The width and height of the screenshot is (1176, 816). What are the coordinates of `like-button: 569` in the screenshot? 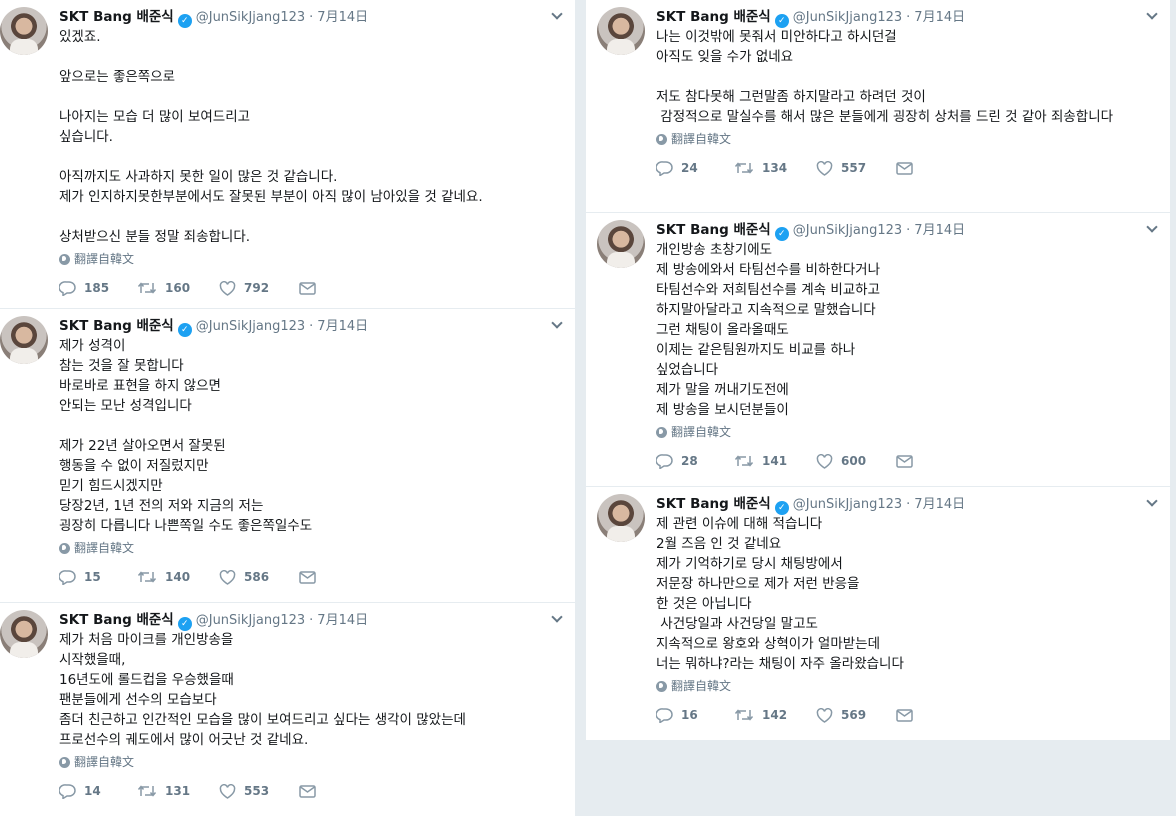 It's located at (856, 715).